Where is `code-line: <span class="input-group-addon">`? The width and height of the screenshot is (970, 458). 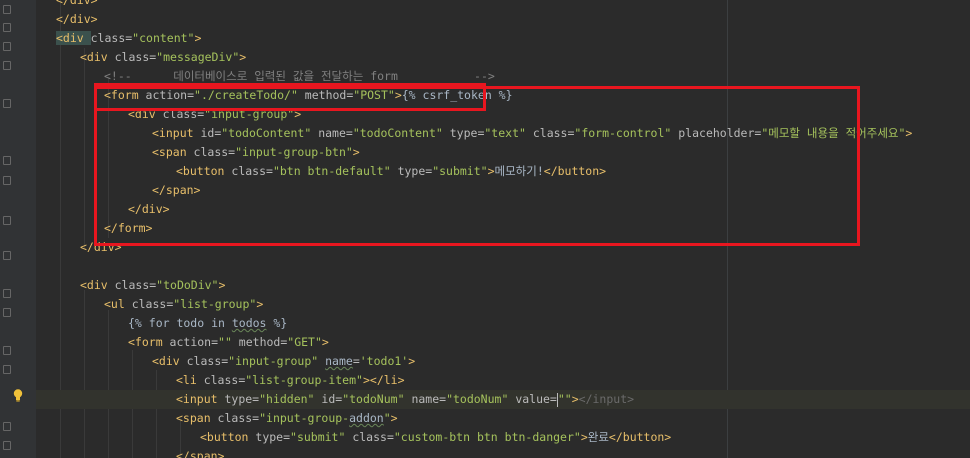 code-line: <span class="input-group-addon"> is located at coordinates (287, 418).